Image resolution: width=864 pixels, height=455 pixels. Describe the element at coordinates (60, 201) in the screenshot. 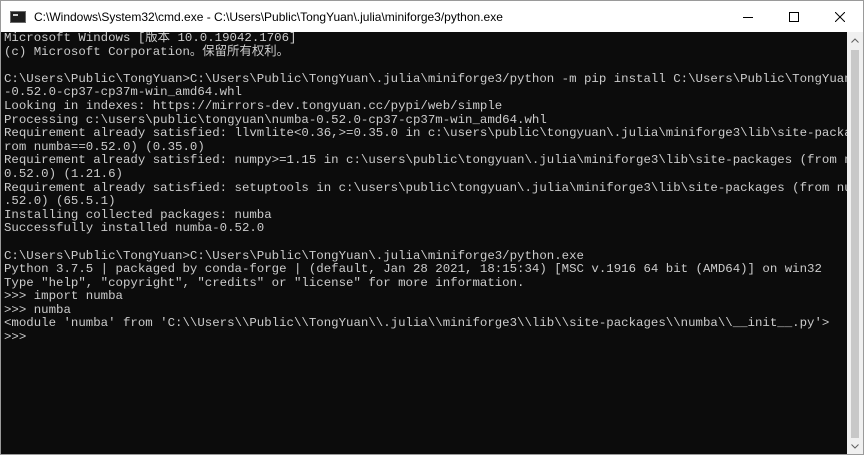

I see `console-line: .52.0) (65.5.1)` at that location.